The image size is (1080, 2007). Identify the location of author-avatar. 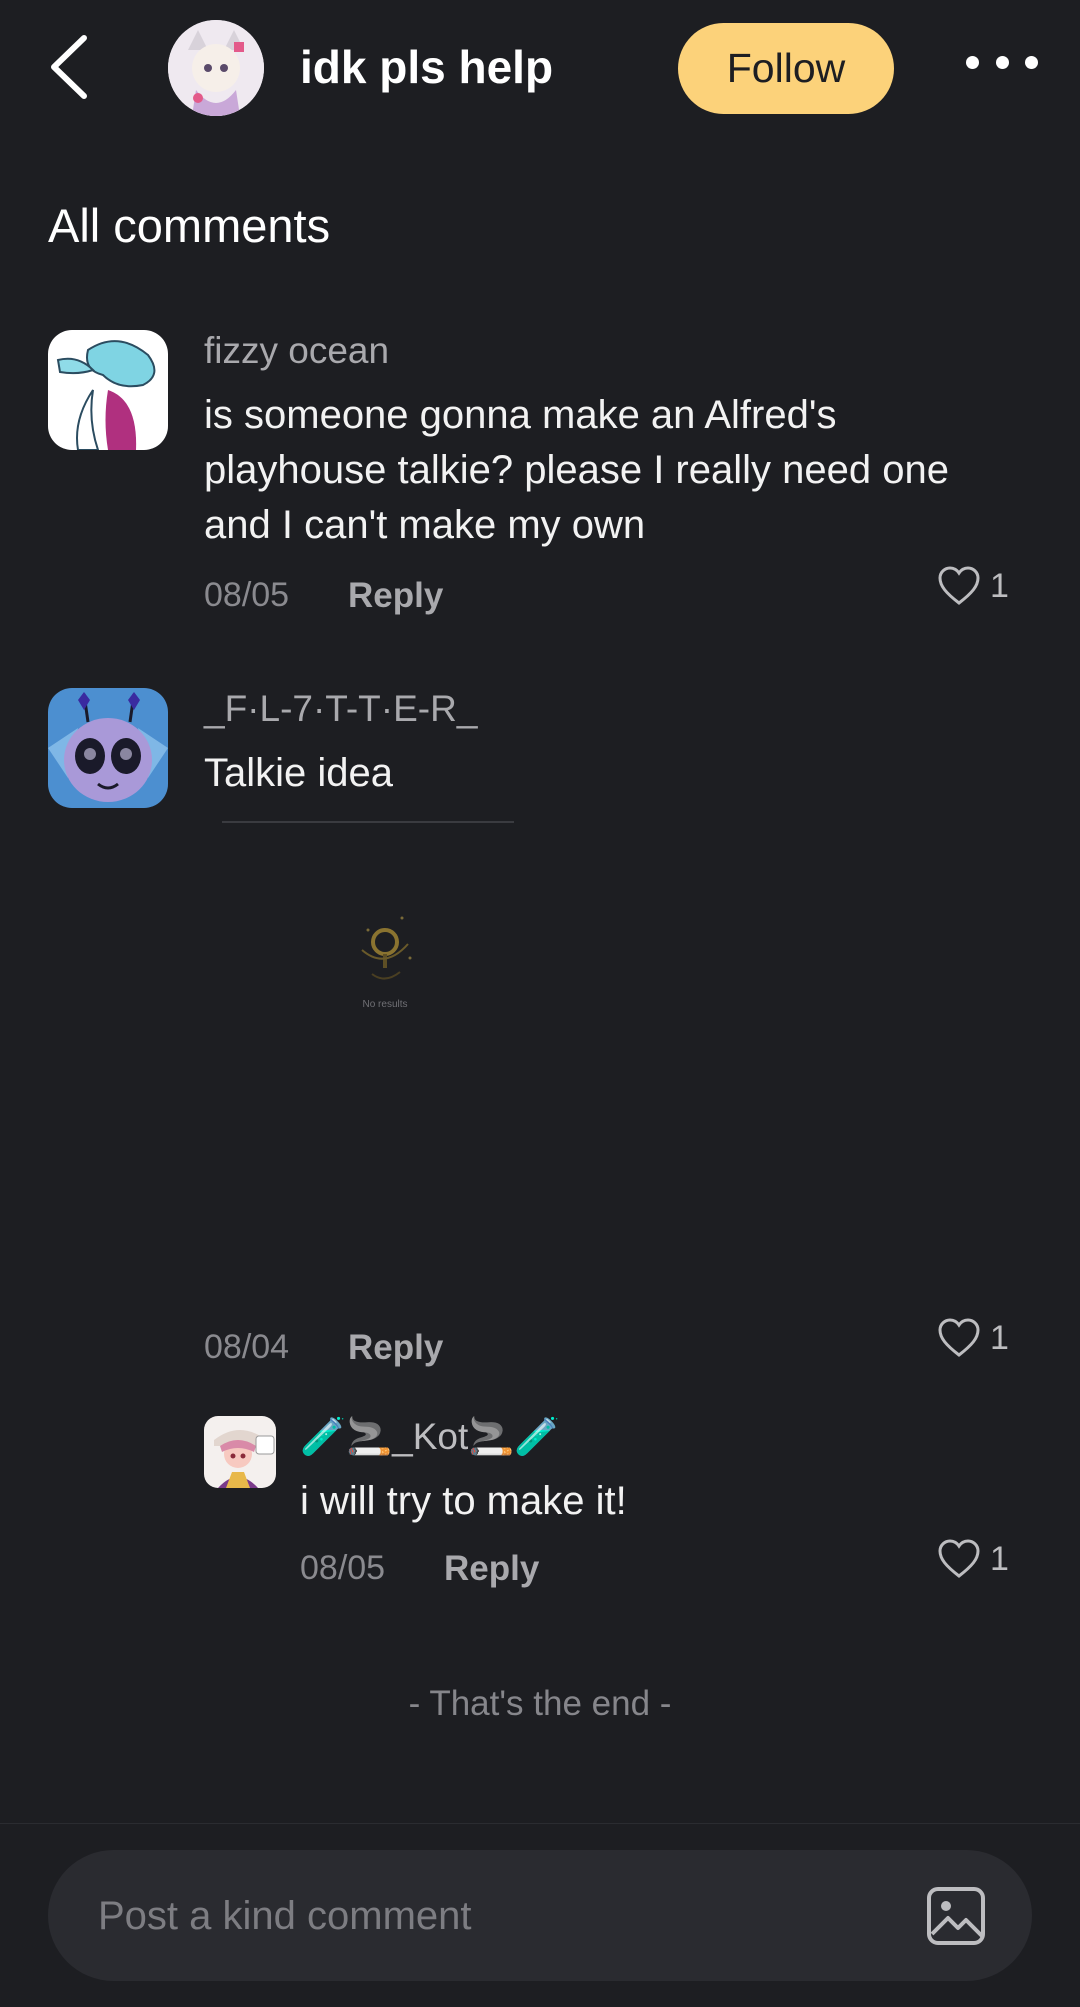
(216, 68).